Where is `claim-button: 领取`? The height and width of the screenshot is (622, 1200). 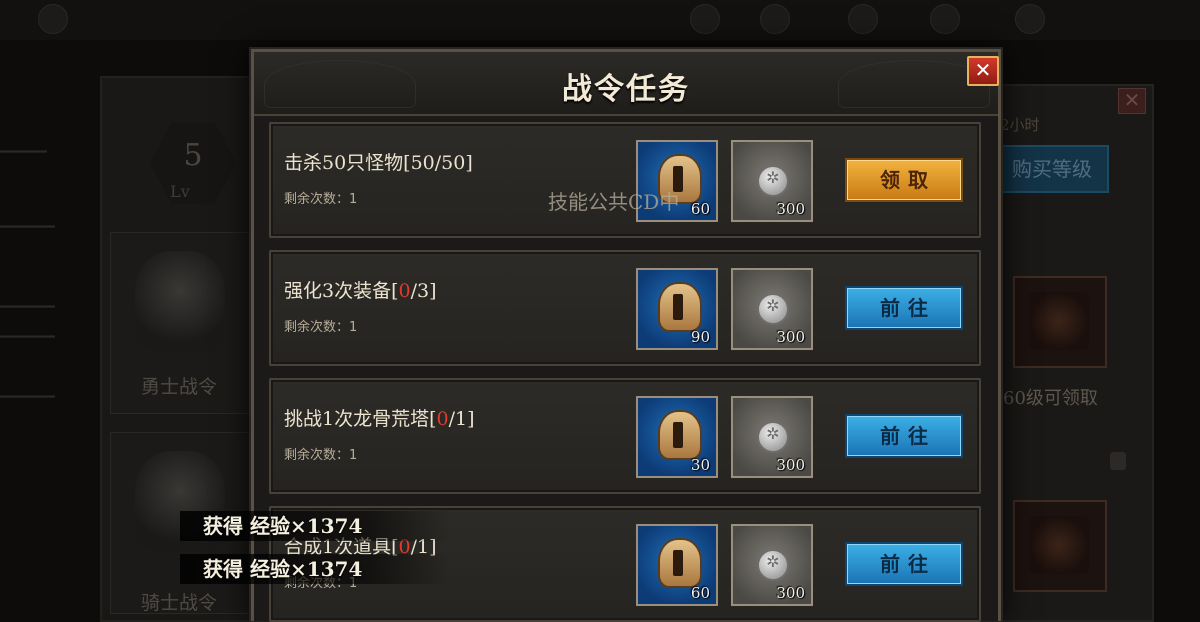 claim-button: 领取 is located at coordinates (904, 180).